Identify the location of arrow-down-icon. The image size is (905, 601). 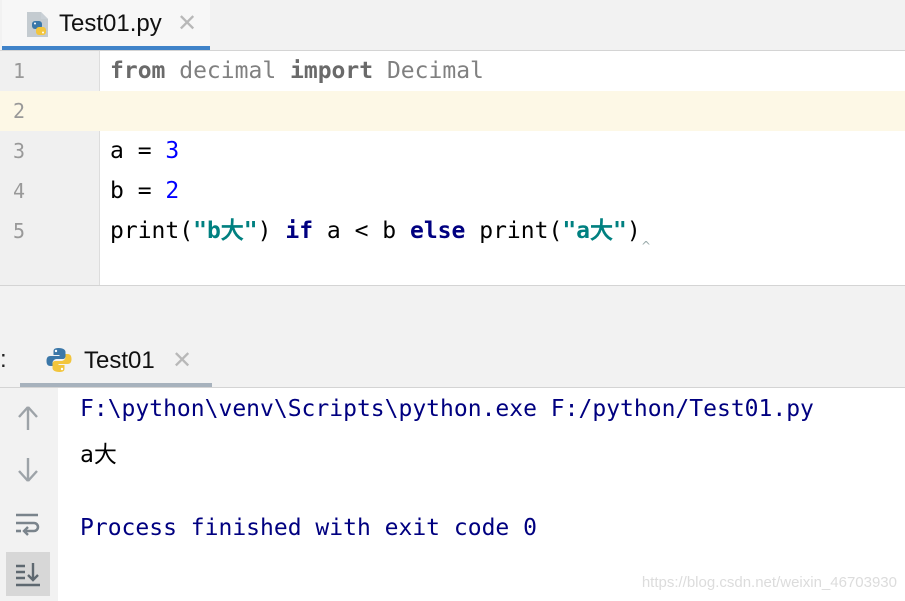
(28, 470).